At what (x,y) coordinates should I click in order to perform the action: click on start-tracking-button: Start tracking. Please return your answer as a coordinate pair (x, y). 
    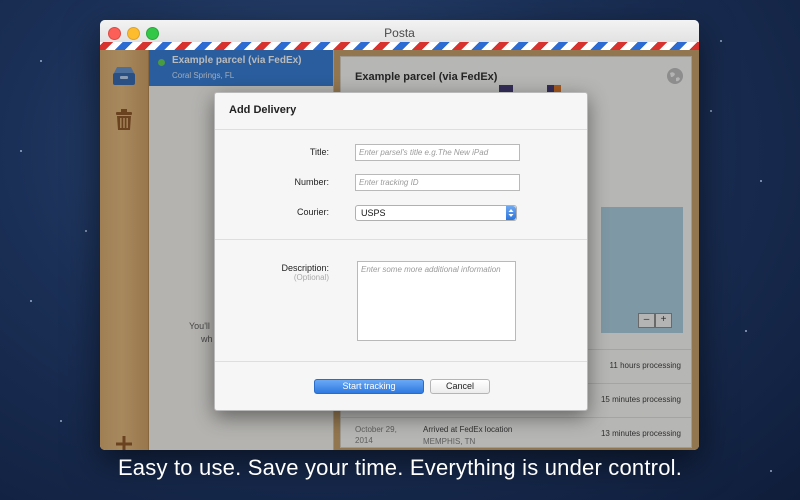
    Looking at the image, I should click on (369, 386).